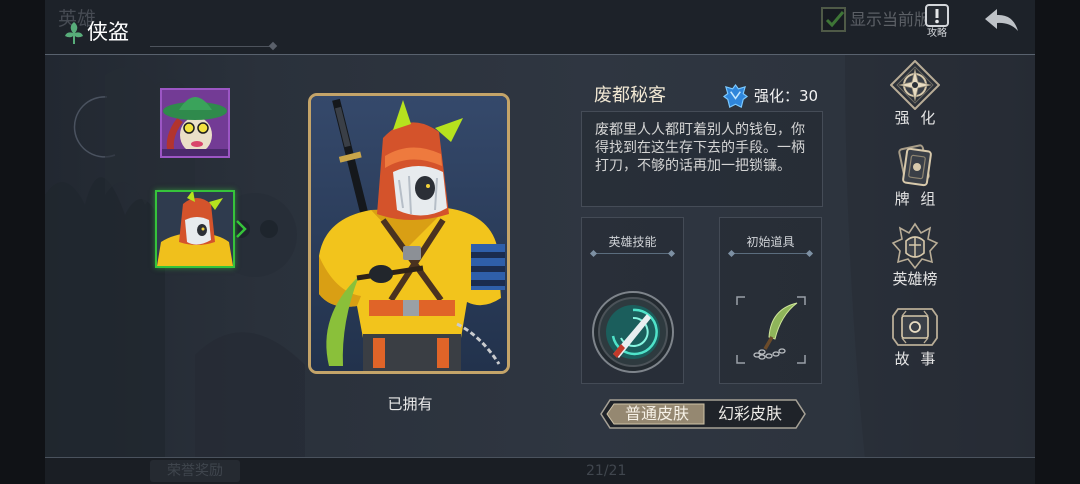  What do you see at coordinates (937, 33) in the screenshot?
I see `guide-label: 攻略` at bounding box center [937, 33].